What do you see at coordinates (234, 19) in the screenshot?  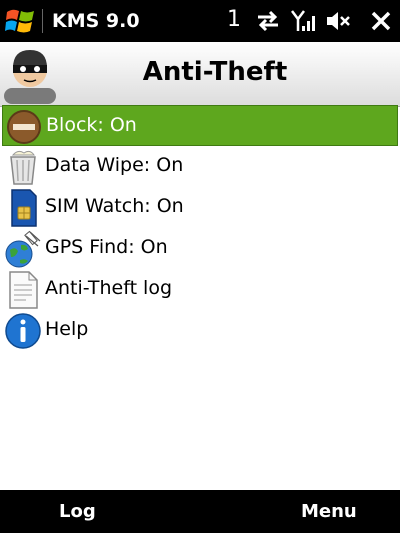 I see `notification-count: 1` at bounding box center [234, 19].